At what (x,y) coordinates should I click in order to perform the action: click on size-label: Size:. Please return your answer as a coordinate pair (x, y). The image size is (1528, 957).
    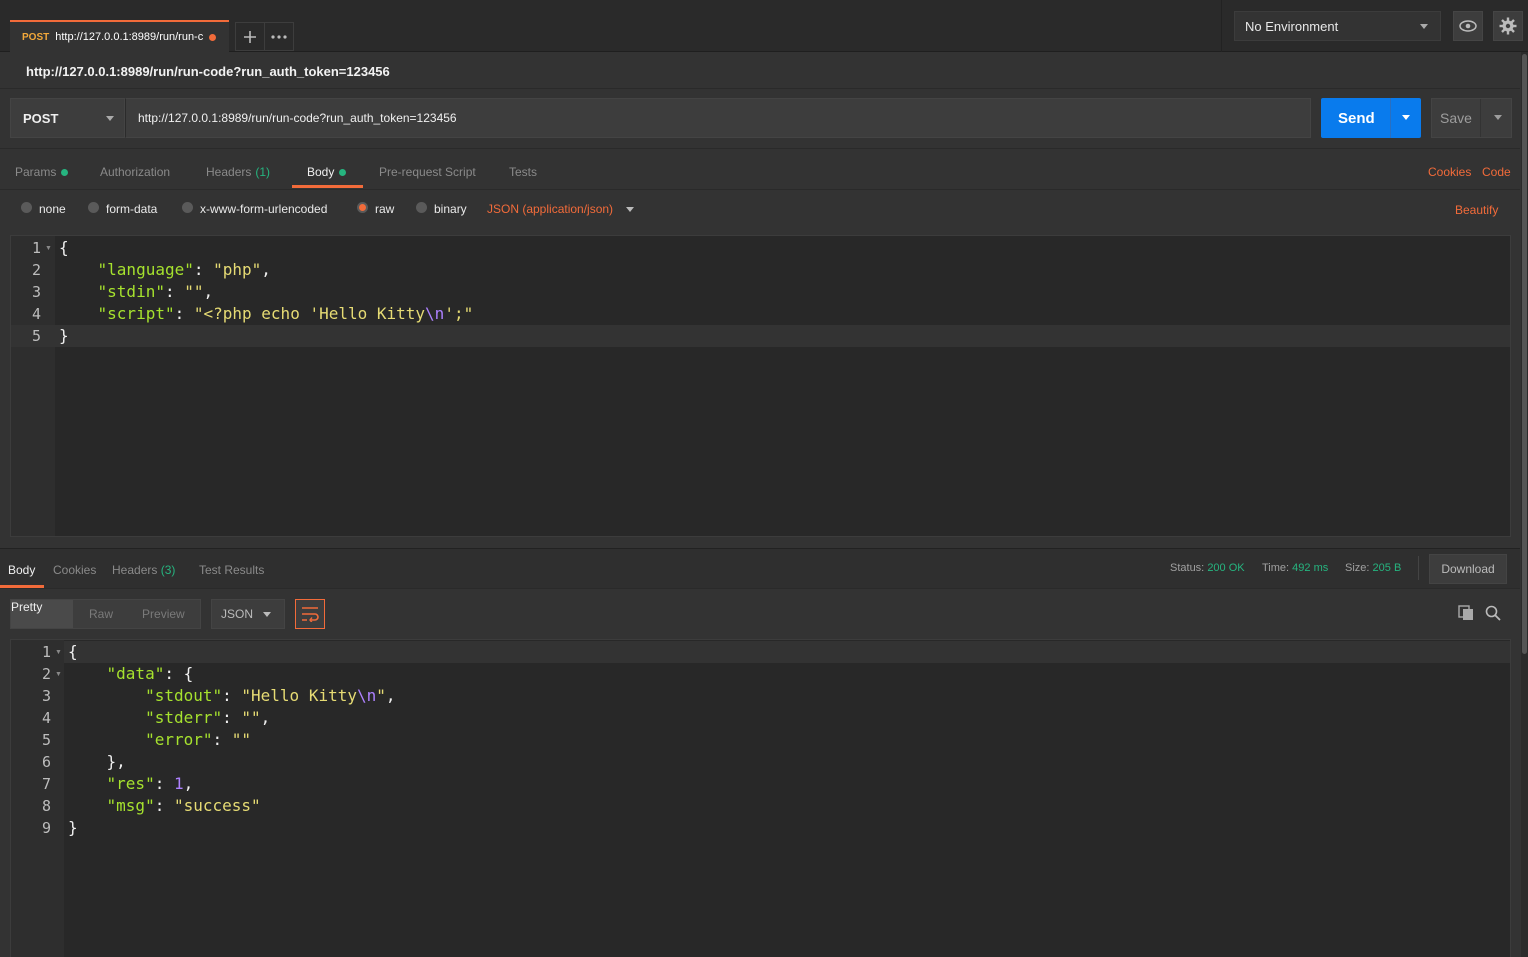
    Looking at the image, I should click on (1357, 568).